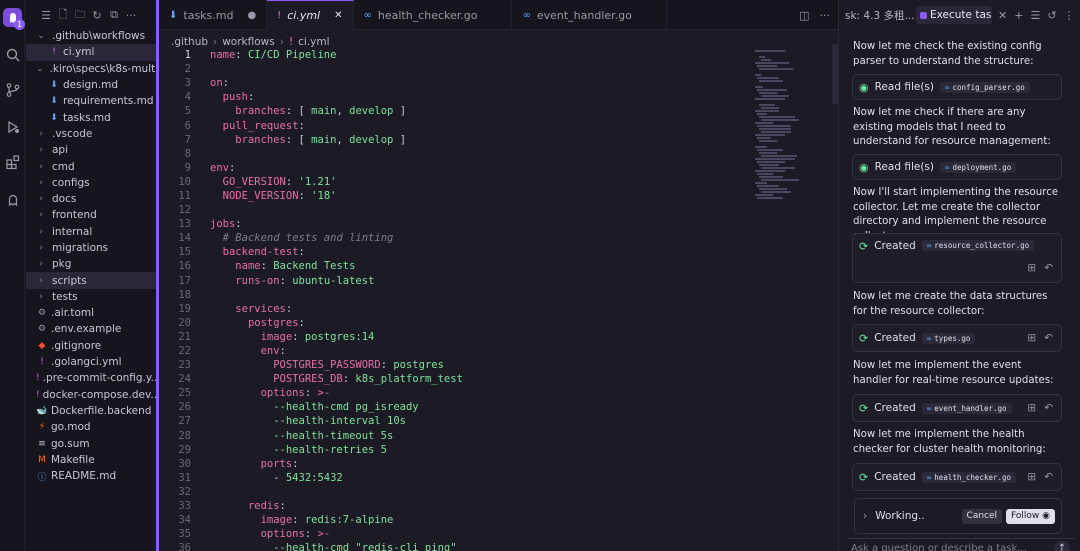 The height and width of the screenshot is (551, 1080). What do you see at coordinates (46, 15) in the screenshot?
I see `copy-path-icon: ☰` at bounding box center [46, 15].